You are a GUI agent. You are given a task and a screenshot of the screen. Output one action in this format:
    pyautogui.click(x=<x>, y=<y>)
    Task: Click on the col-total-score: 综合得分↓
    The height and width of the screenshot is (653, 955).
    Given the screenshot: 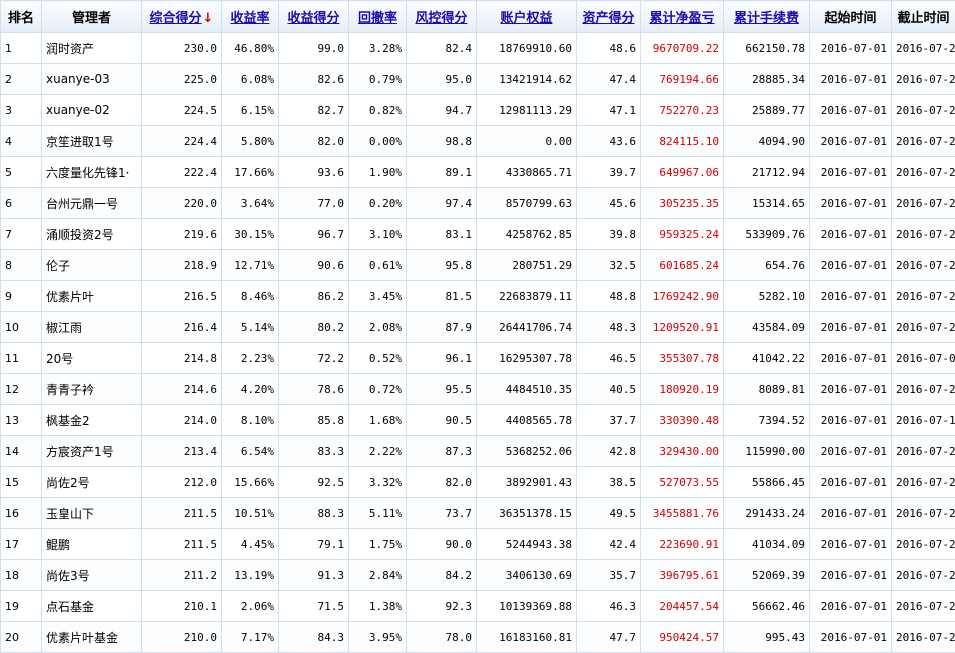 What is the action you would take?
    pyautogui.click(x=182, y=17)
    